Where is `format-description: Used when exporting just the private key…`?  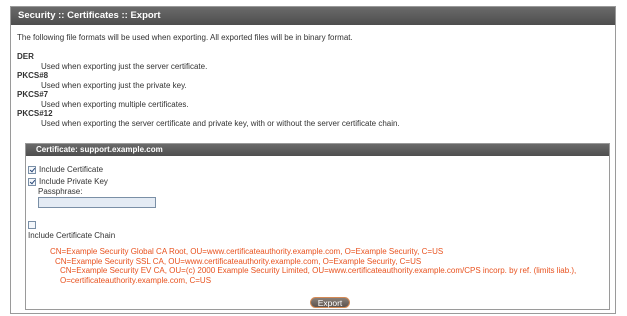 format-description: Used when exporting just the private key… is located at coordinates (114, 85).